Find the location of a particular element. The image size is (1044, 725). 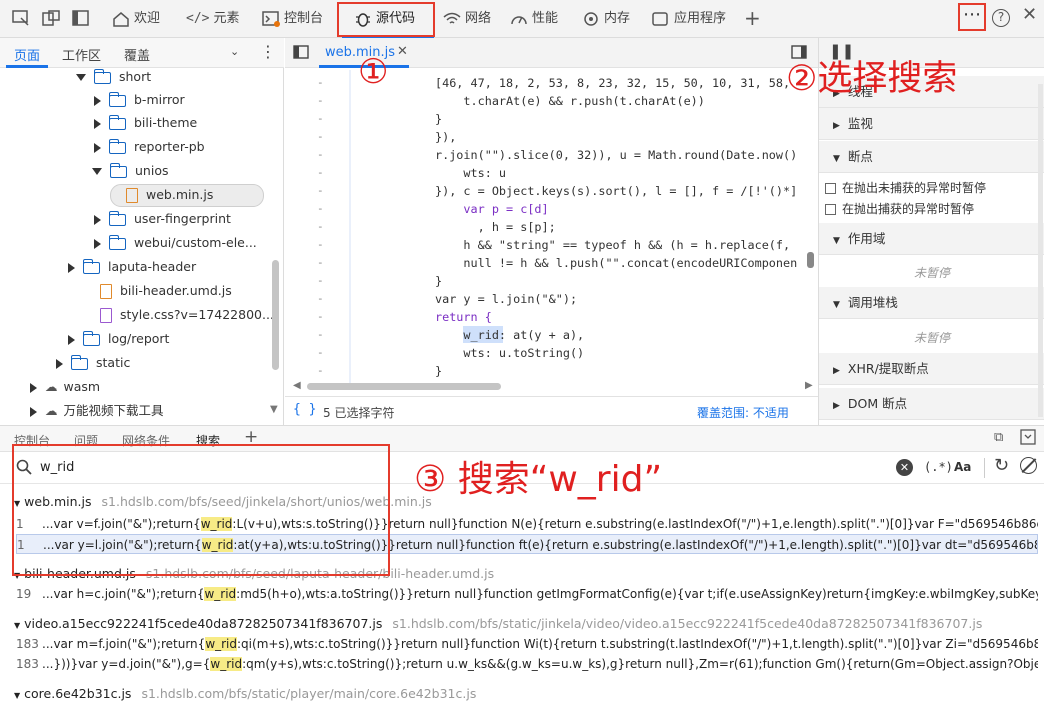

toggle-navigator-icon is located at coordinates (301, 54).